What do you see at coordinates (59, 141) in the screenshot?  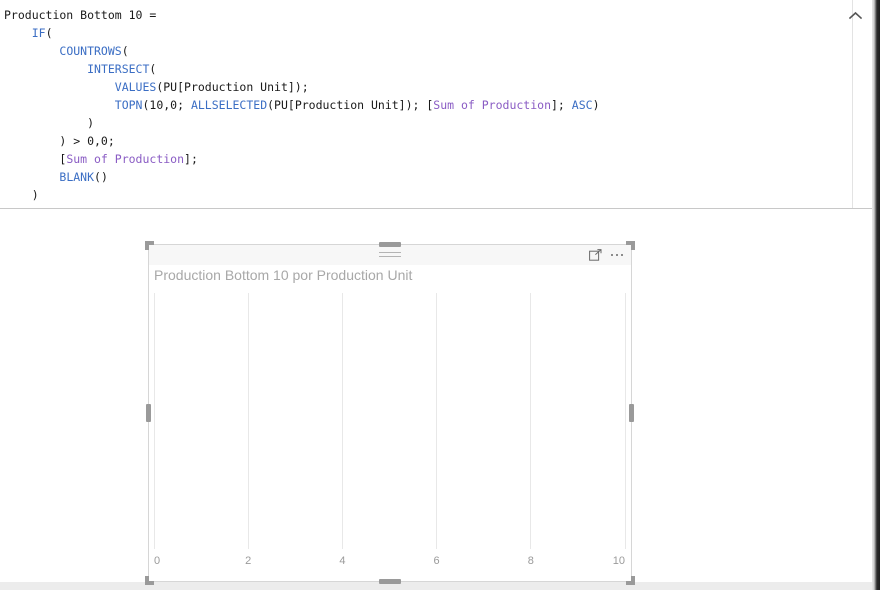 I see `formula-line-8: ) > 0,0;` at bounding box center [59, 141].